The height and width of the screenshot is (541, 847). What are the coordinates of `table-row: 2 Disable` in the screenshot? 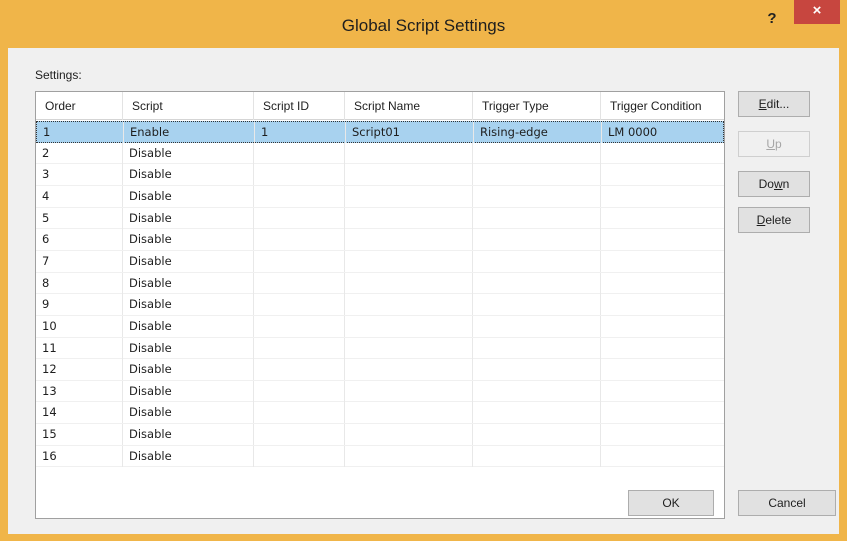 It's located at (380, 153).